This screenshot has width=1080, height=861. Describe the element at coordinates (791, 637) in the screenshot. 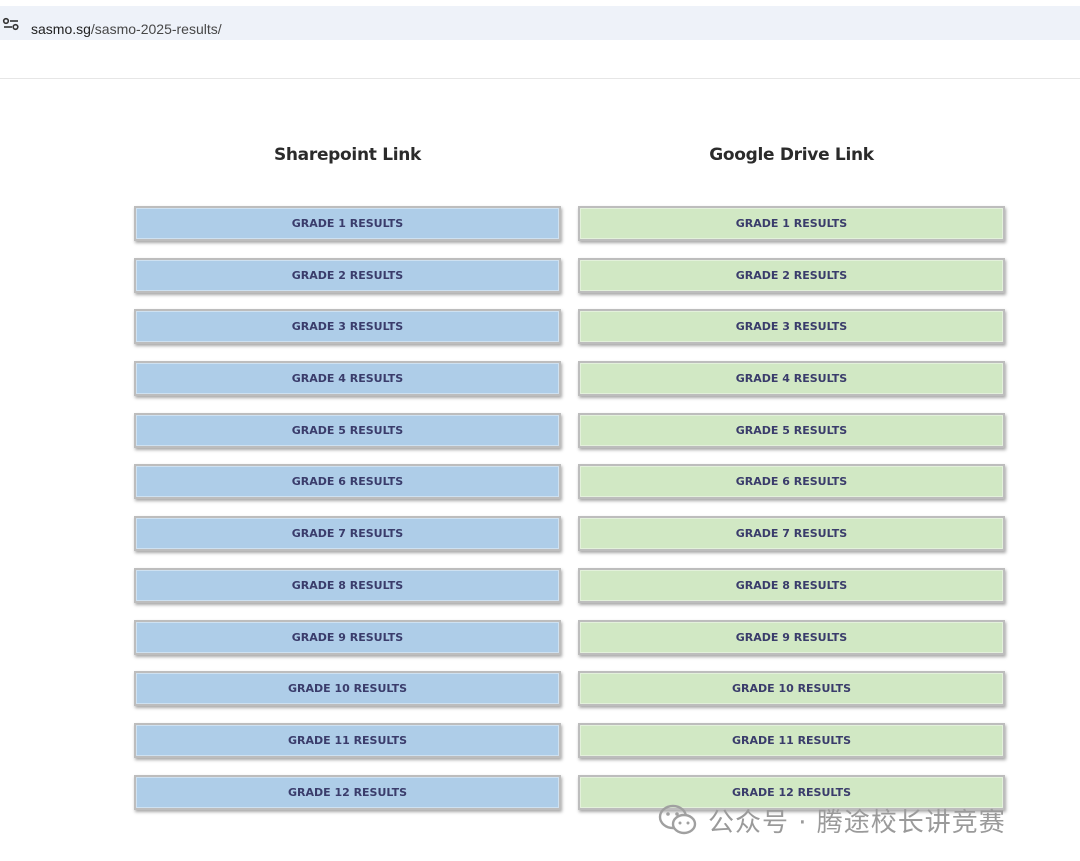

I see `google-drive-grade-9-results-button: GRADE 9 RESULTS` at that location.